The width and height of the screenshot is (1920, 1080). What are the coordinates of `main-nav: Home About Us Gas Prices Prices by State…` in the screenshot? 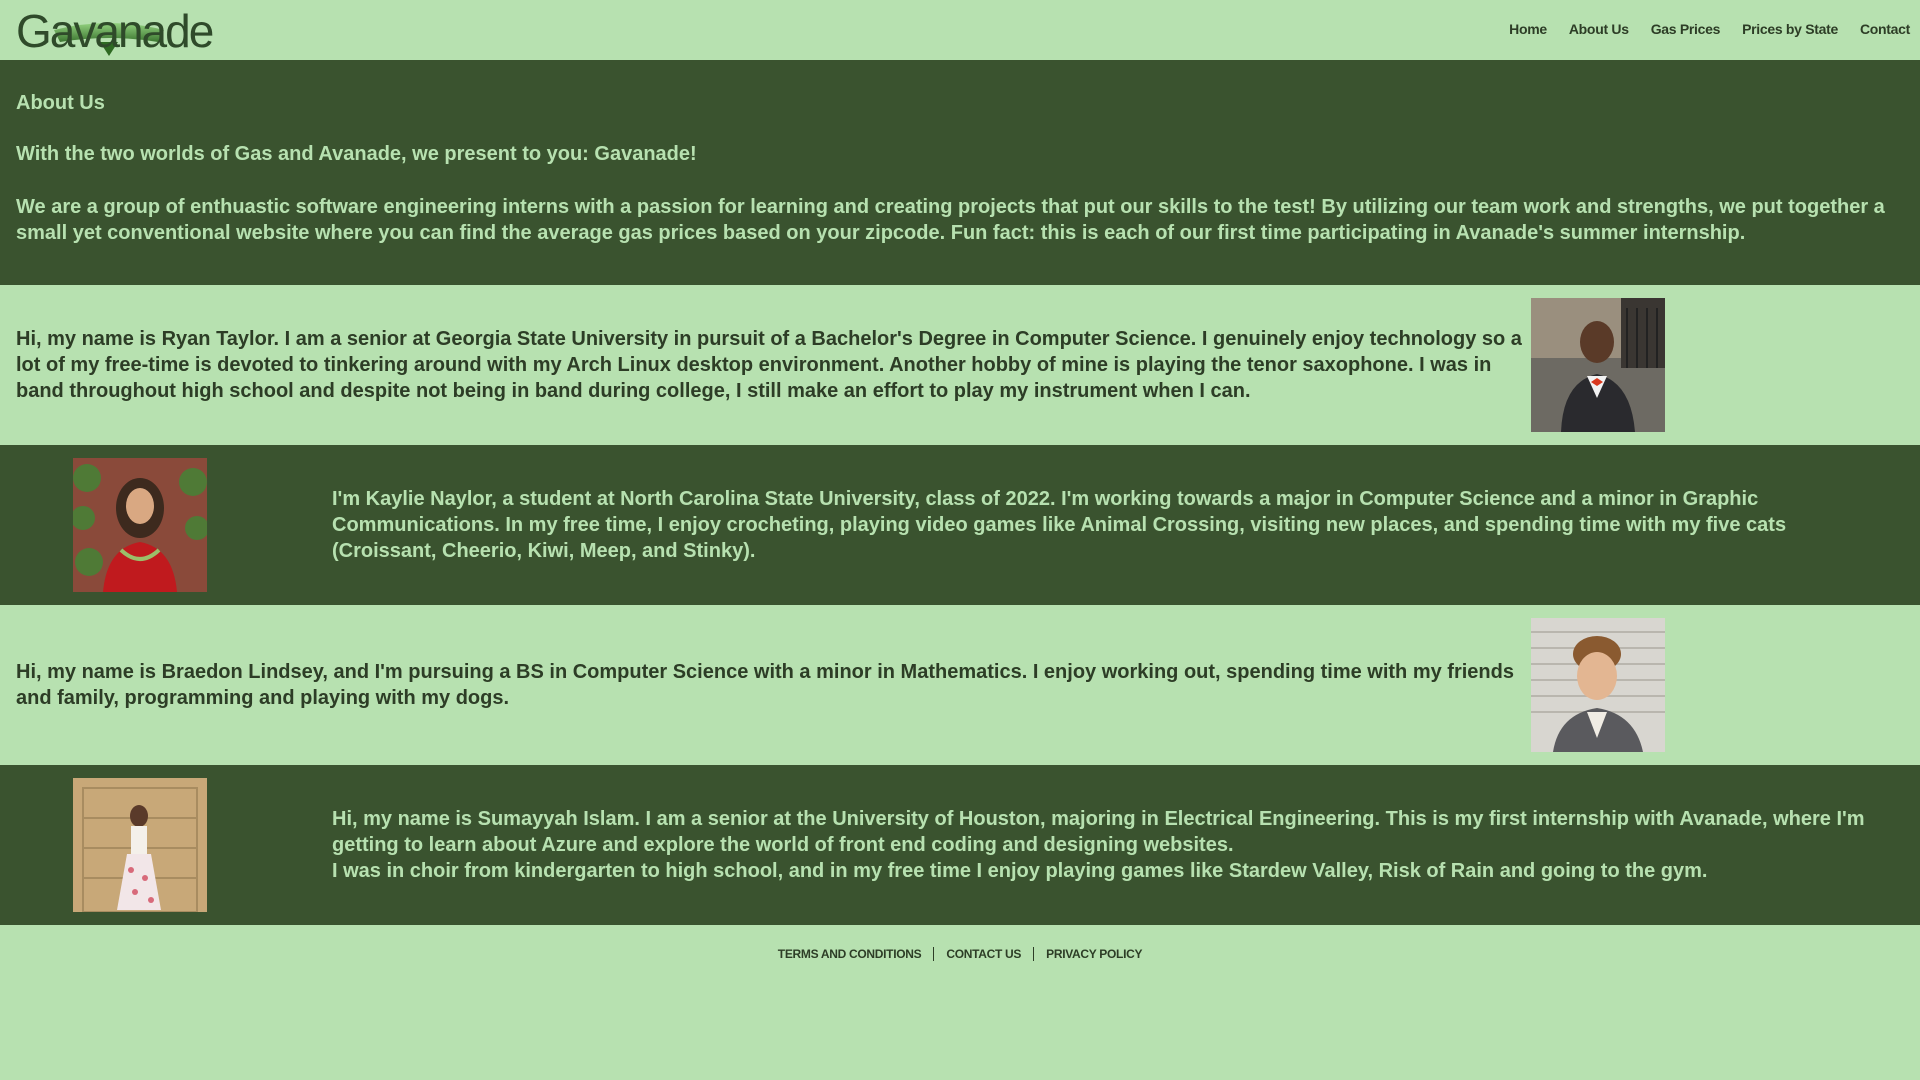 It's located at (1709, 29).